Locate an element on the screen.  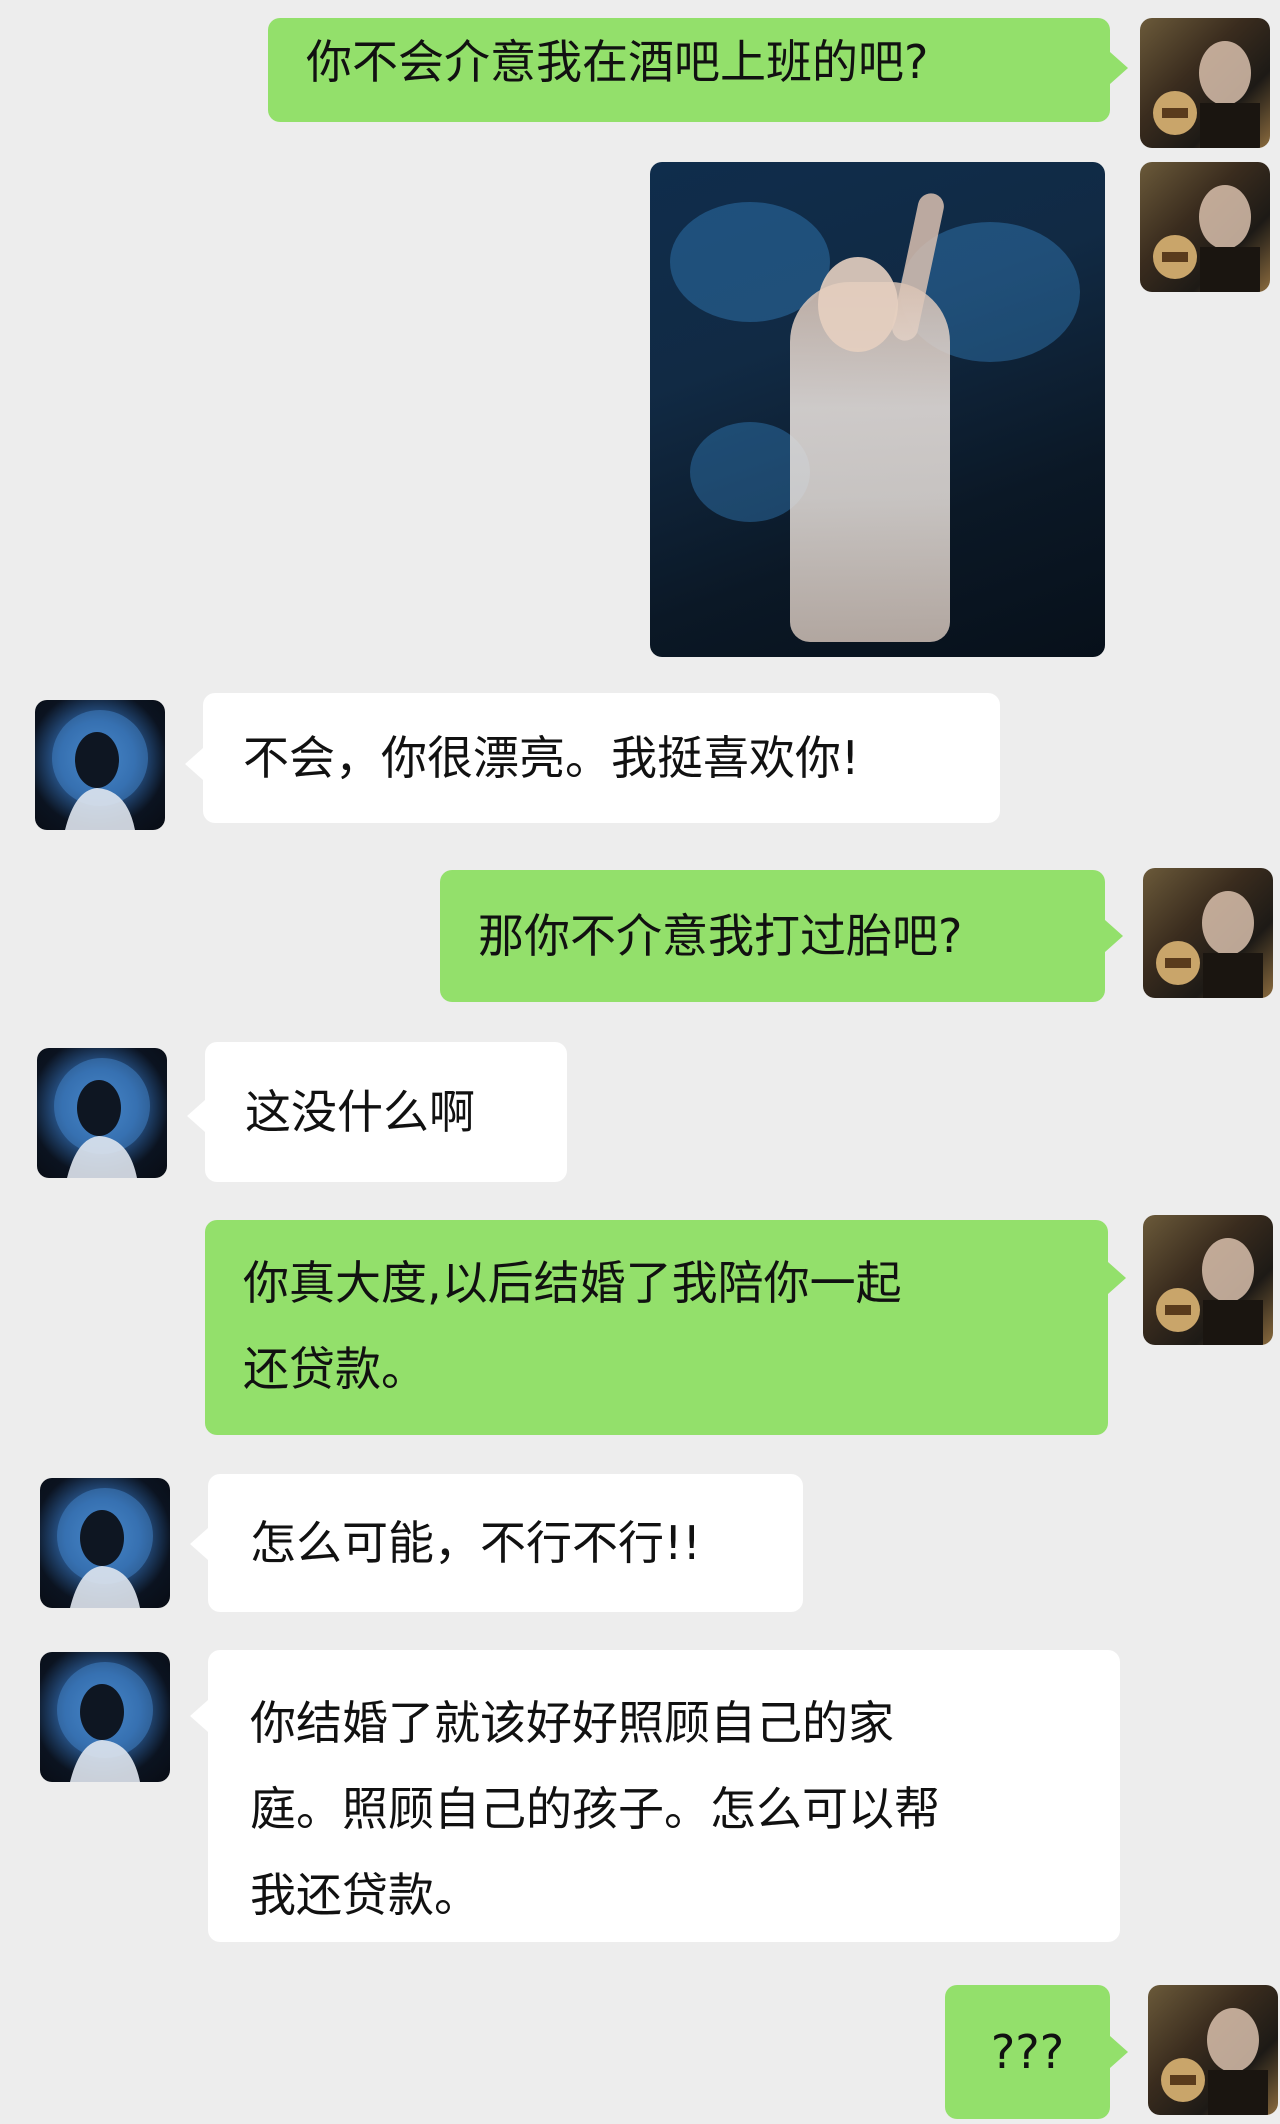
received-message-bubble: 这没什么啊 is located at coordinates (386, 1112).